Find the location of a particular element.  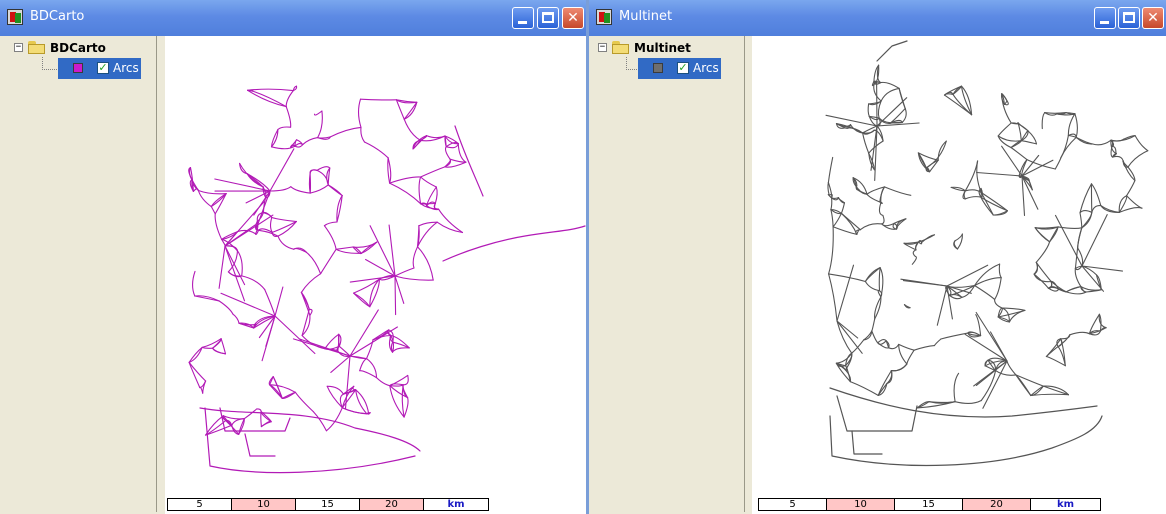

maximize-icon is located at coordinates (548, 17).